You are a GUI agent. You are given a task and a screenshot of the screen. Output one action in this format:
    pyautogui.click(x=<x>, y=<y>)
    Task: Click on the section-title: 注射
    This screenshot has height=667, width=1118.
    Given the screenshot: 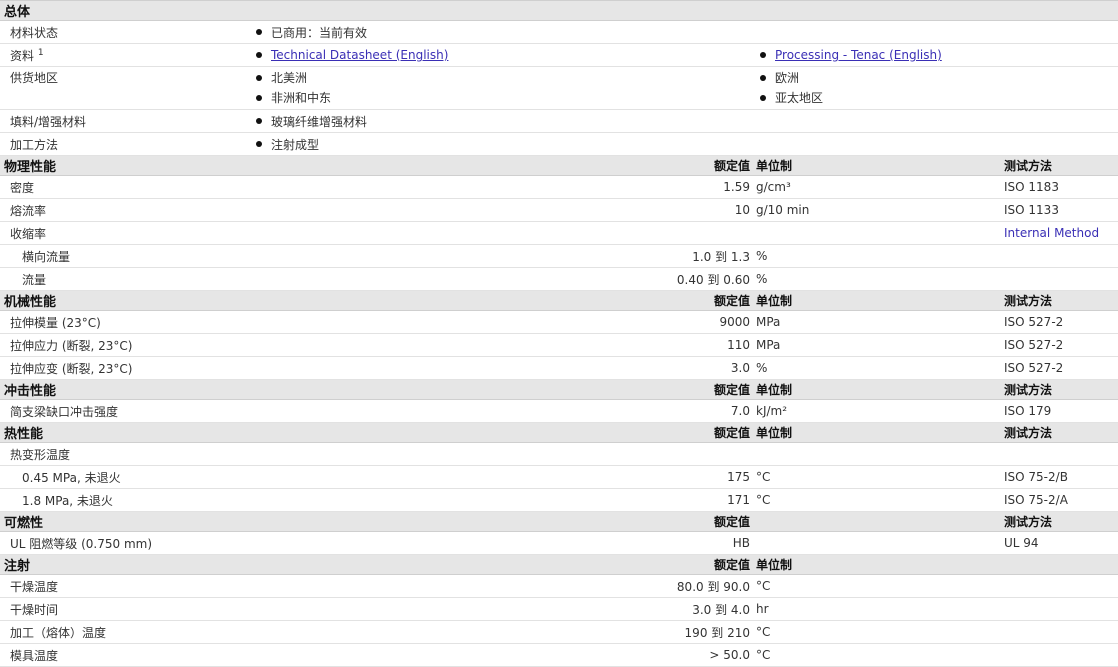 What is the action you would take?
    pyautogui.click(x=293, y=564)
    